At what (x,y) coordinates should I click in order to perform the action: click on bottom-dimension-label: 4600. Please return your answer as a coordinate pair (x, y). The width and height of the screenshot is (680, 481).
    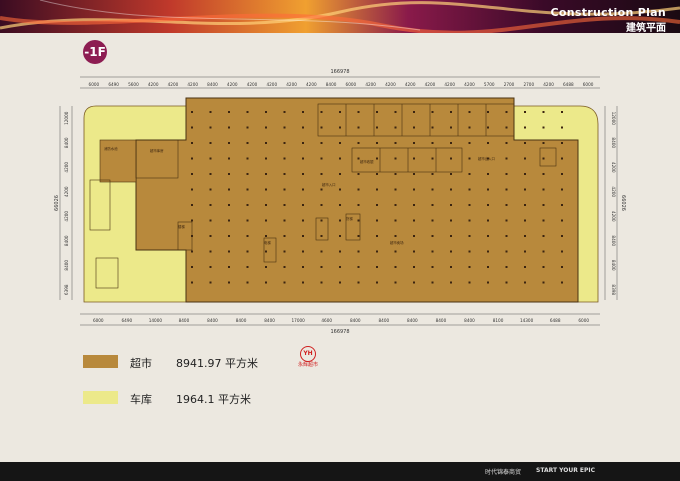
    Looking at the image, I should click on (326, 320).